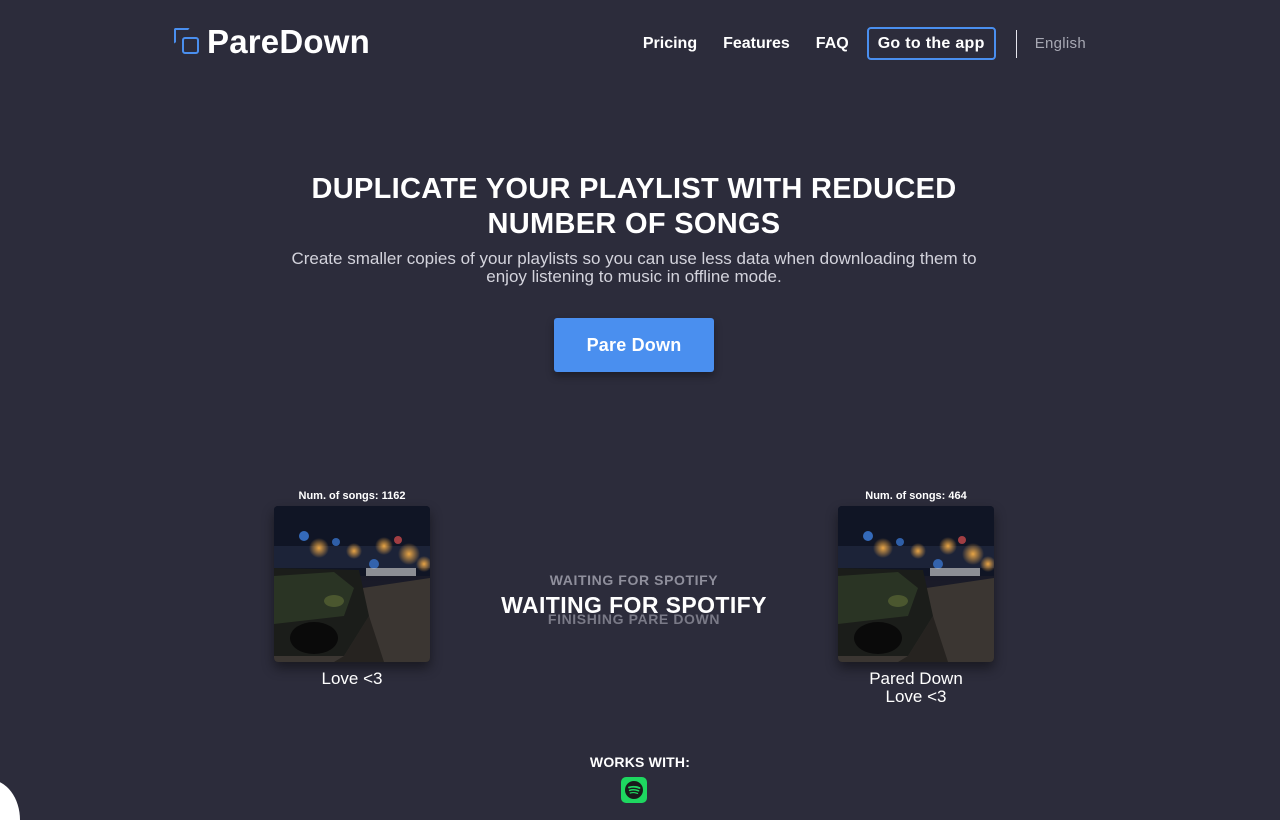 This screenshot has width=1280, height=820. What do you see at coordinates (634, 345) in the screenshot?
I see `pare-down-button: Pare Down` at bounding box center [634, 345].